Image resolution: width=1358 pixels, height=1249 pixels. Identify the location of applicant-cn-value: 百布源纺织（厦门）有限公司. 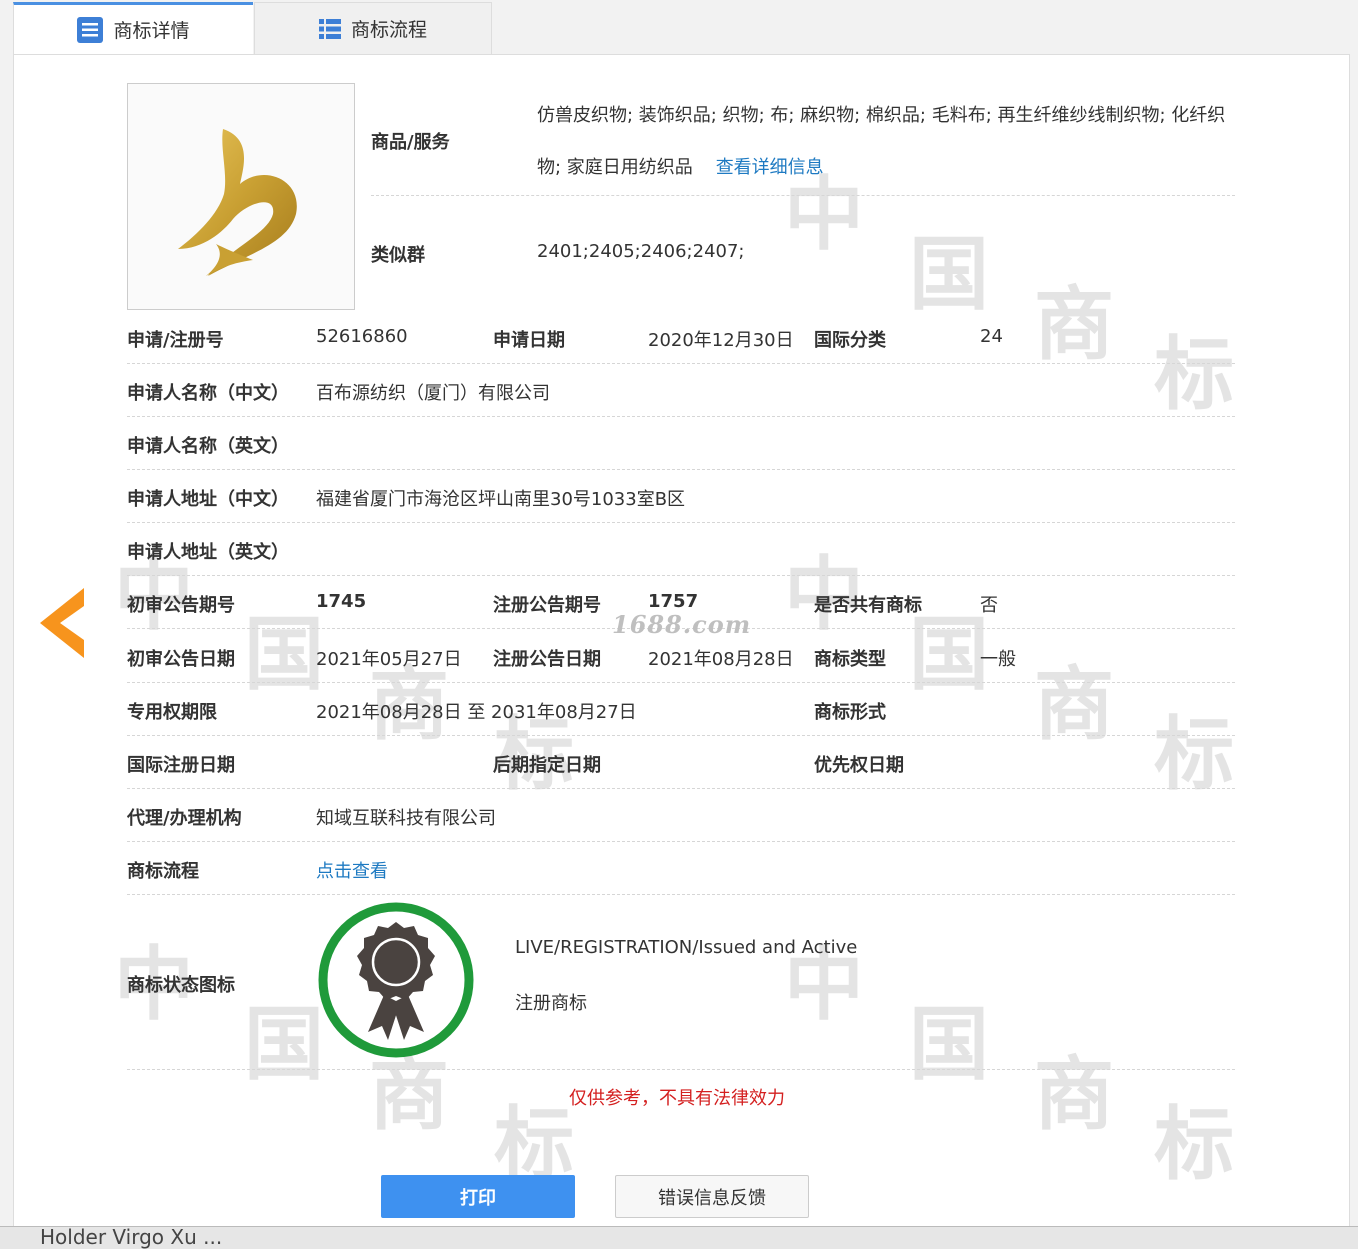
(433, 393).